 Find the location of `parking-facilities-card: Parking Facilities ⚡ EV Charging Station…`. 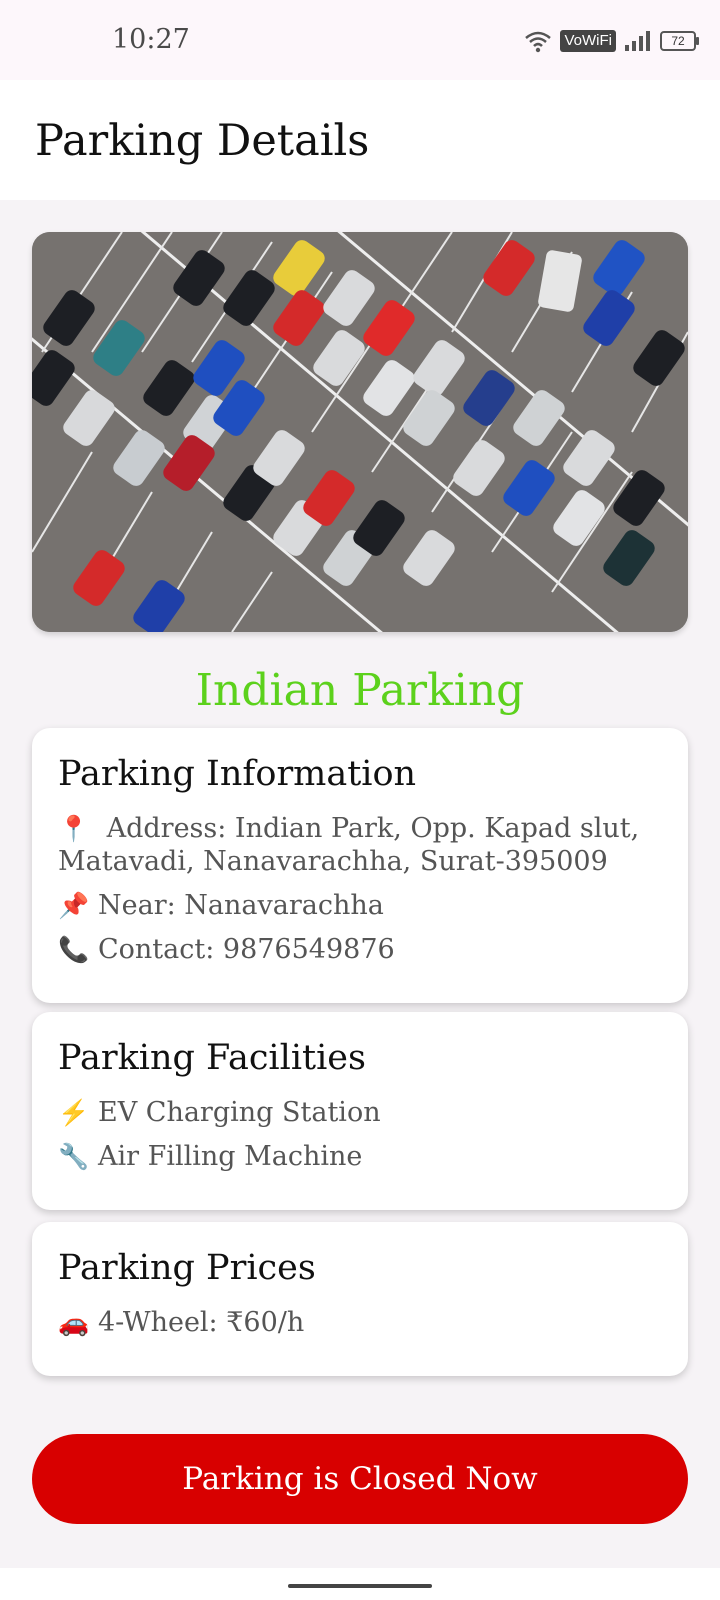

parking-facilities-card: Parking Facilities ⚡ EV Charging Station… is located at coordinates (360, 1111).